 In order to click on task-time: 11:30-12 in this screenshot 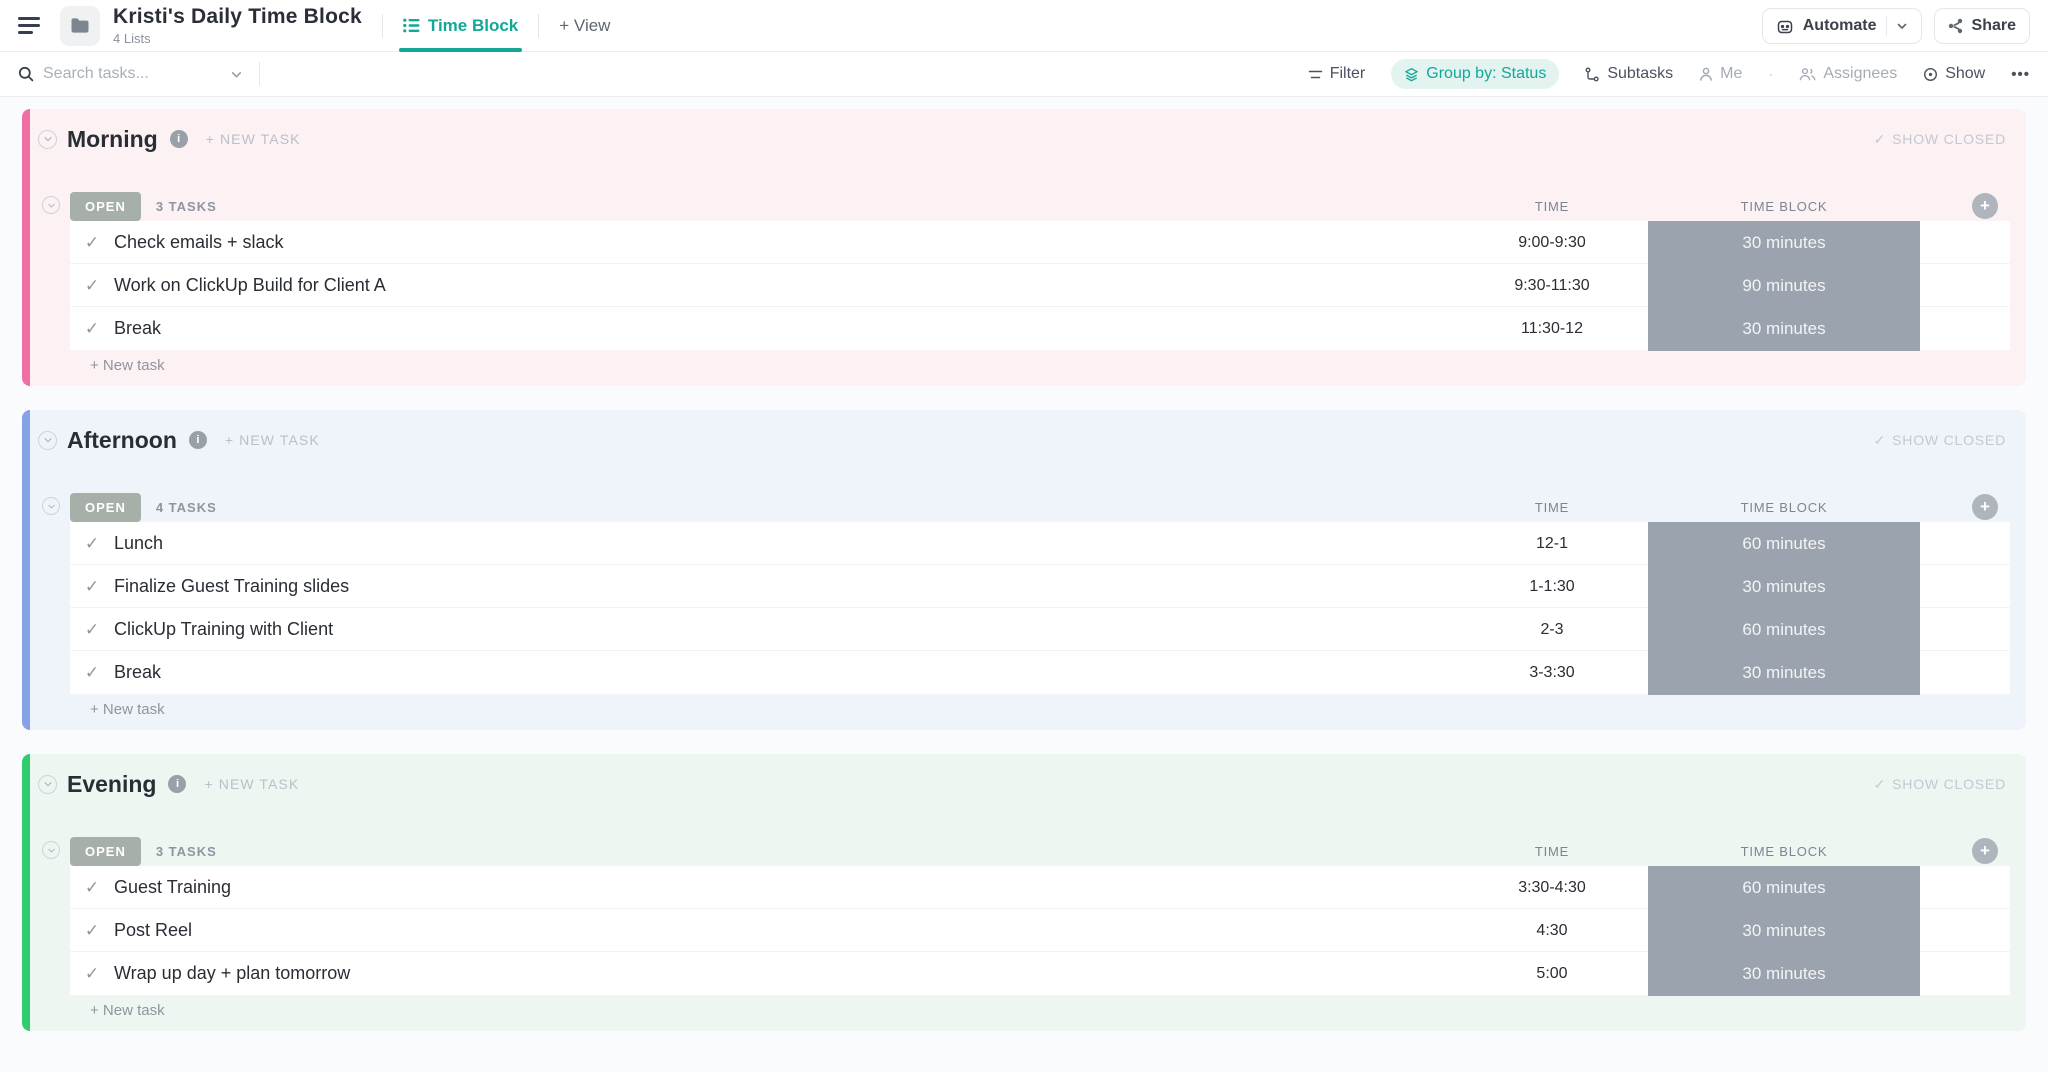, I will do `click(1552, 329)`.